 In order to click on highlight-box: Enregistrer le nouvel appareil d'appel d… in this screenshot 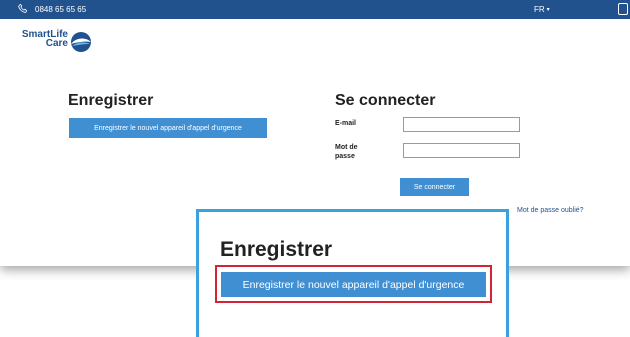, I will do `click(353, 284)`.